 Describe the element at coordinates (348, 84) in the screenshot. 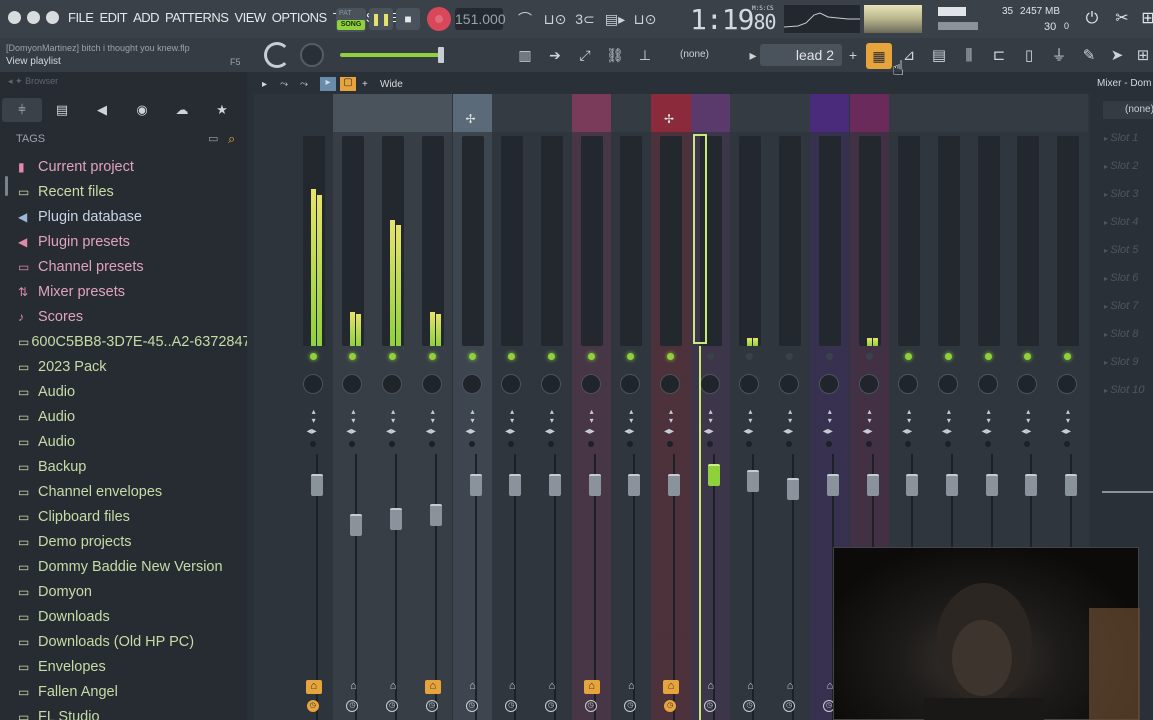

I see `view2-icon: ▢` at that location.